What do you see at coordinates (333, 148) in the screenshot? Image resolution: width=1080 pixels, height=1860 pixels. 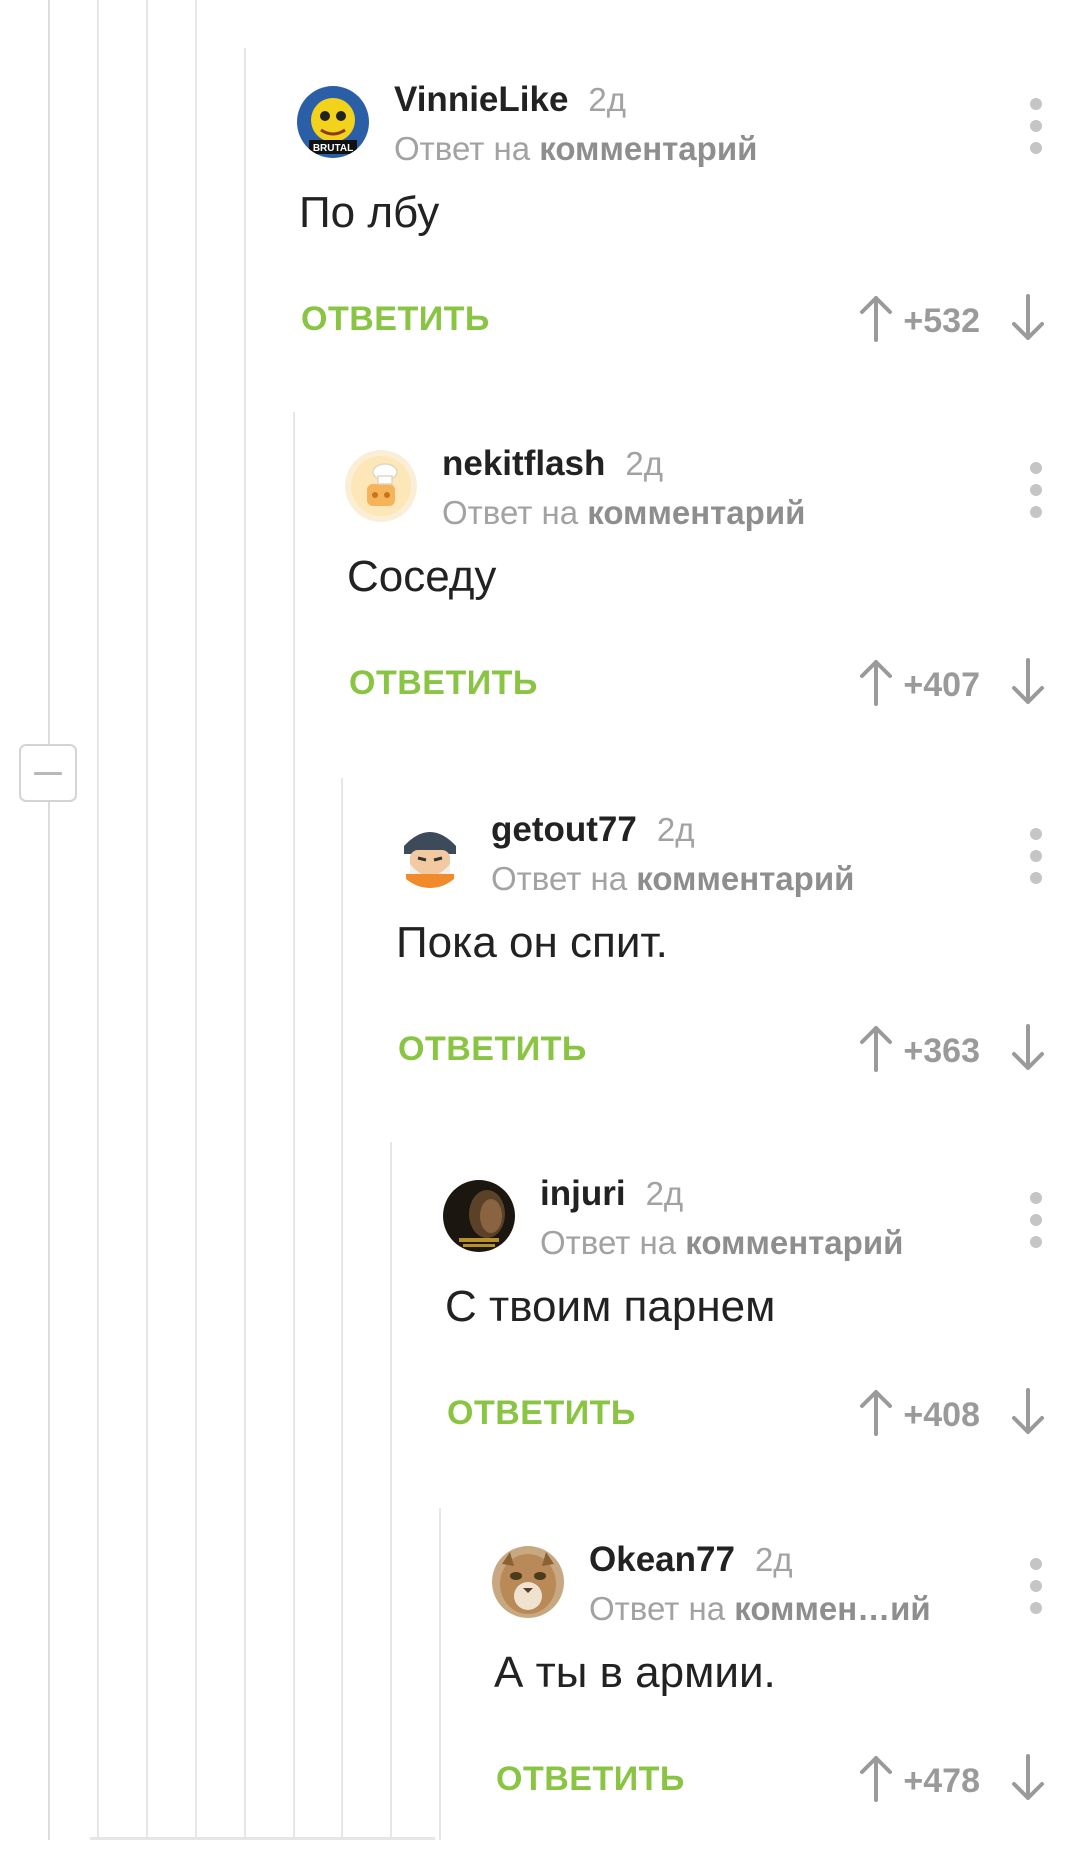 I see `svg-text: BRUTAL` at bounding box center [333, 148].